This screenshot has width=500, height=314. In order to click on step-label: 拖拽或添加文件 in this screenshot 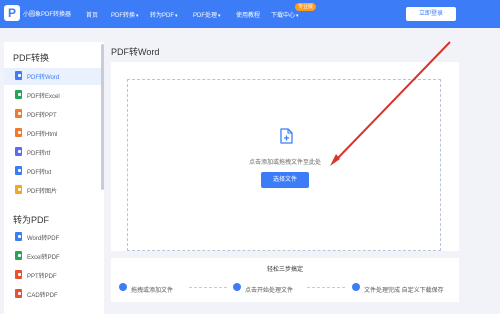, I will do `click(152, 291)`.